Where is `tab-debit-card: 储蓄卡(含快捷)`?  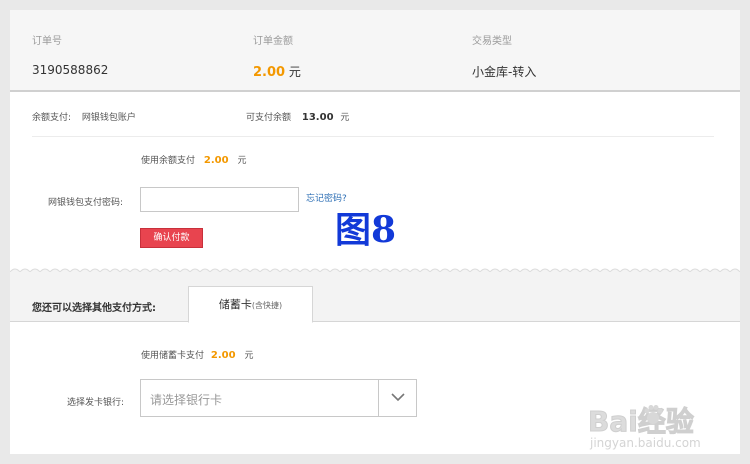 tab-debit-card: 储蓄卡(含快捷) is located at coordinates (250, 304).